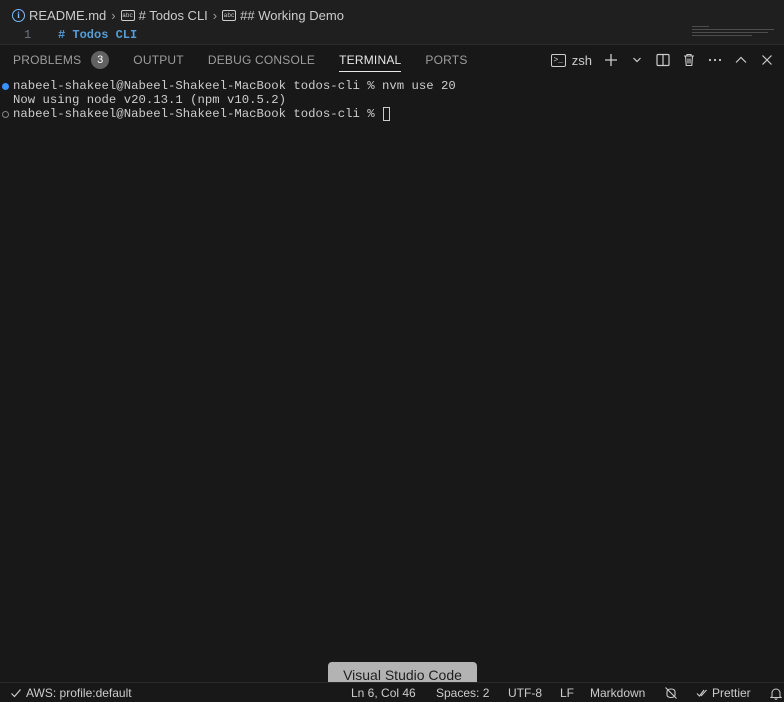 Image resolution: width=784 pixels, height=702 pixels. I want to click on terminal-selector: >_ zsh, so click(571, 60).